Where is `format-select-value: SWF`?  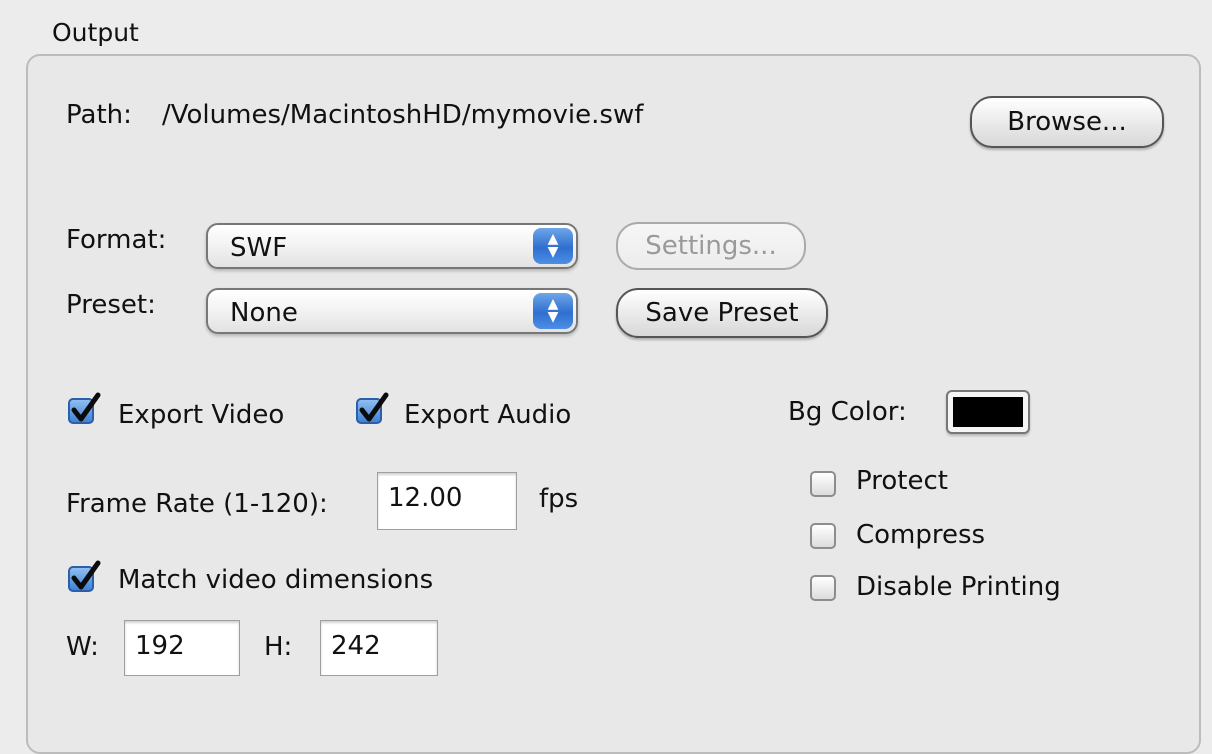
format-select-value: SWF is located at coordinates (259, 248).